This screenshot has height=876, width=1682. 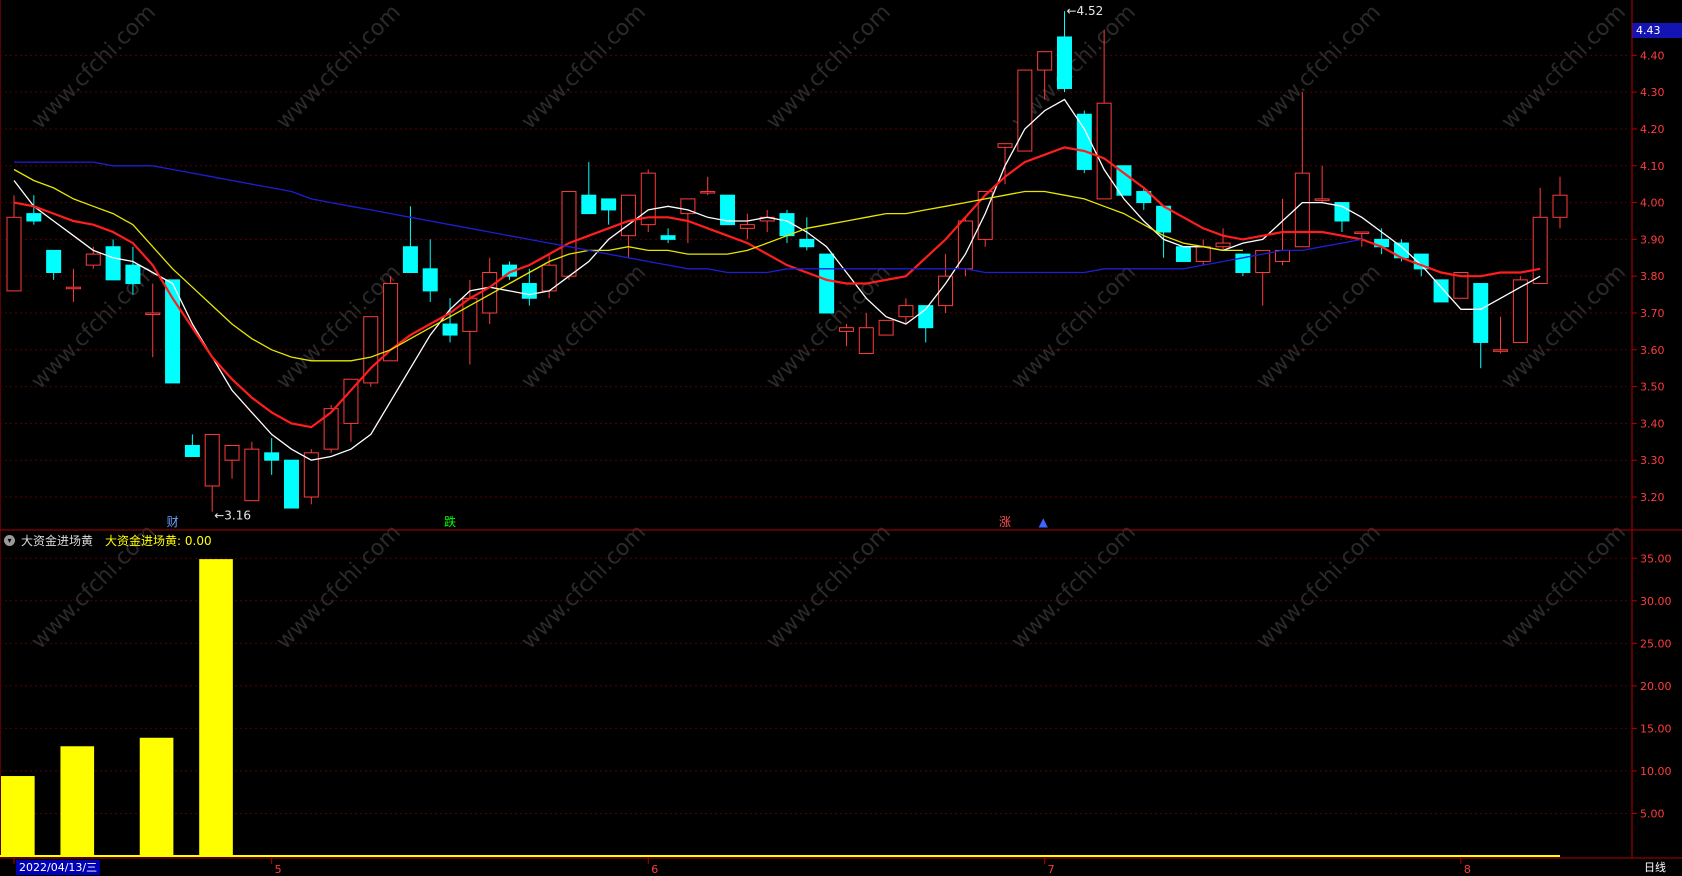 What do you see at coordinates (450, 521) in the screenshot?
I see `event-marker: 跌` at bounding box center [450, 521].